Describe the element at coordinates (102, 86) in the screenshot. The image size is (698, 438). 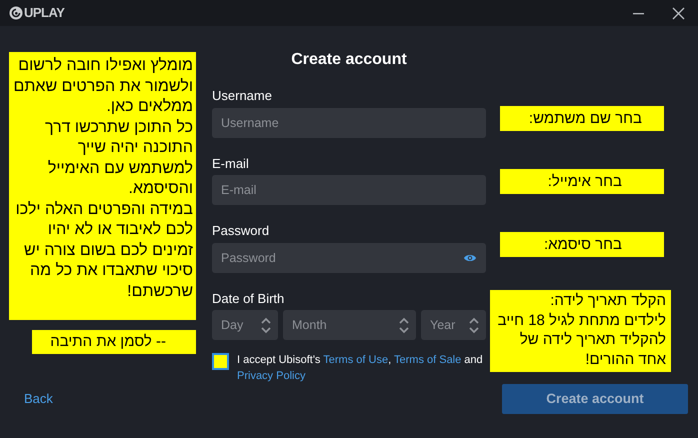
I see `annotation-text: מומלץ ואפילו חובה לרשום ולשמור את הפרטים שאתם ממלאים כאן.` at that location.